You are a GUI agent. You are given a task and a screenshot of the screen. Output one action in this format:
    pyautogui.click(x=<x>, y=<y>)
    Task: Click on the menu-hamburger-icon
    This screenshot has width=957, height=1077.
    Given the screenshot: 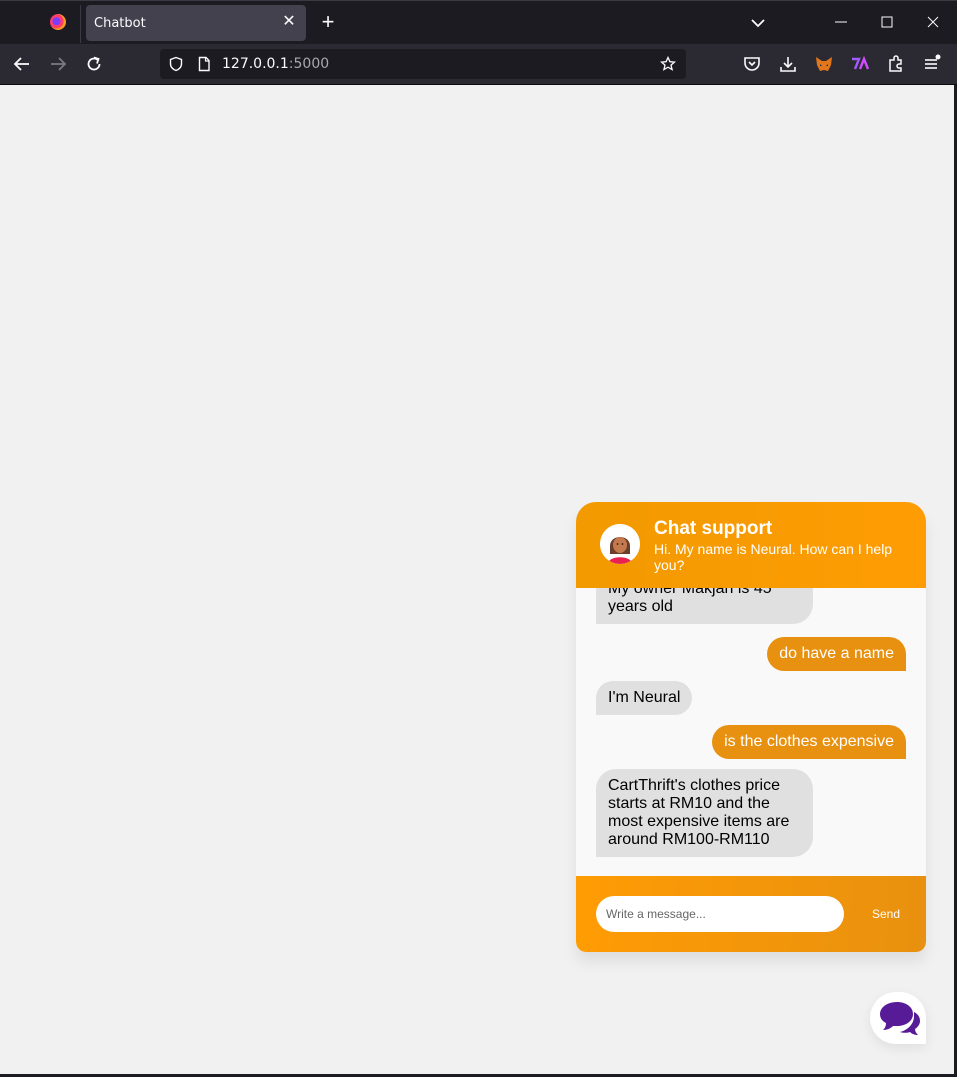 What is the action you would take?
    pyautogui.click(x=932, y=64)
    